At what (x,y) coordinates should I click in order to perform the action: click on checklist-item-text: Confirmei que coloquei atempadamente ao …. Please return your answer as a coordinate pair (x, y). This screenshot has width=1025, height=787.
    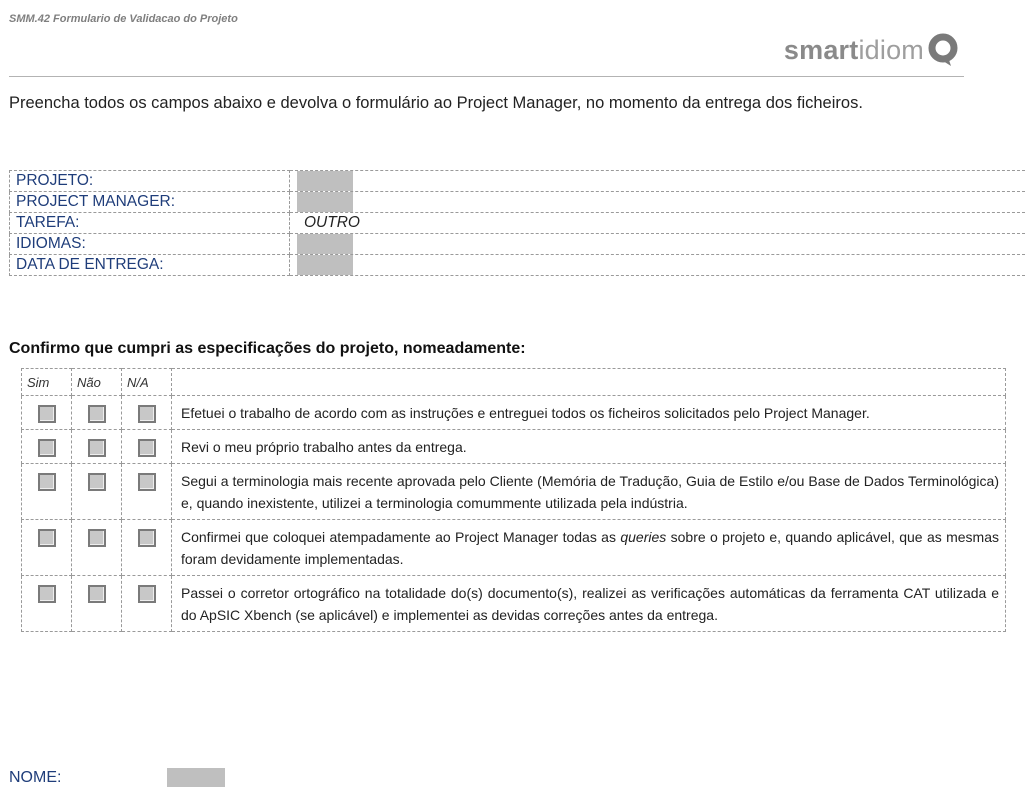
    Looking at the image, I should click on (588, 547).